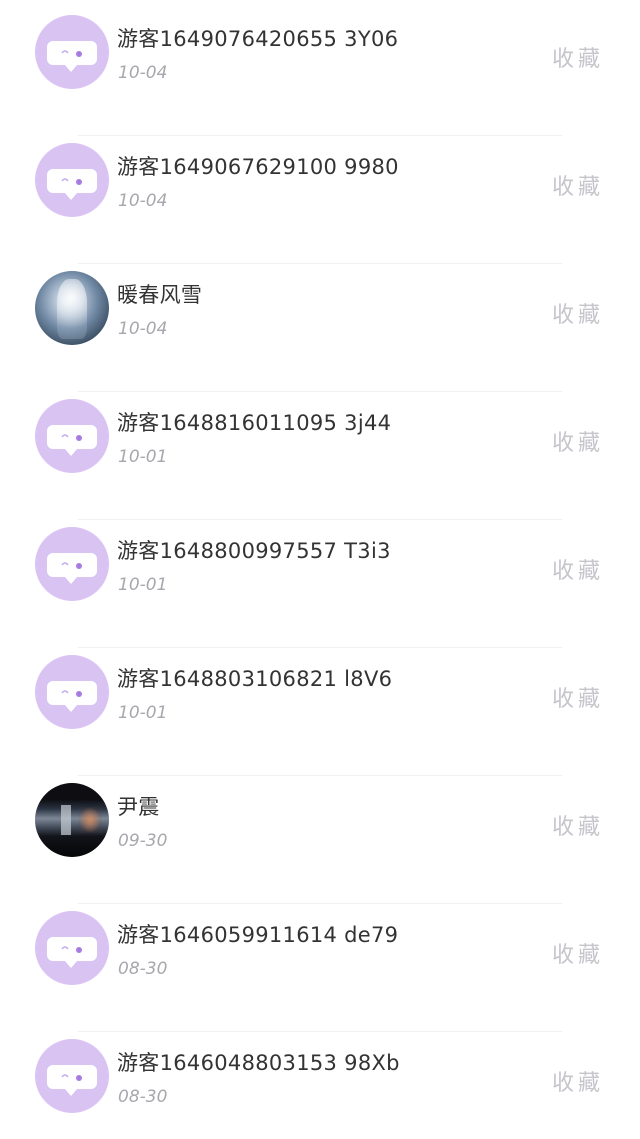  What do you see at coordinates (254, 423) in the screenshot?
I see `visitor-name: 游客1648816011095 3j44` at bounding box center [254, 423].